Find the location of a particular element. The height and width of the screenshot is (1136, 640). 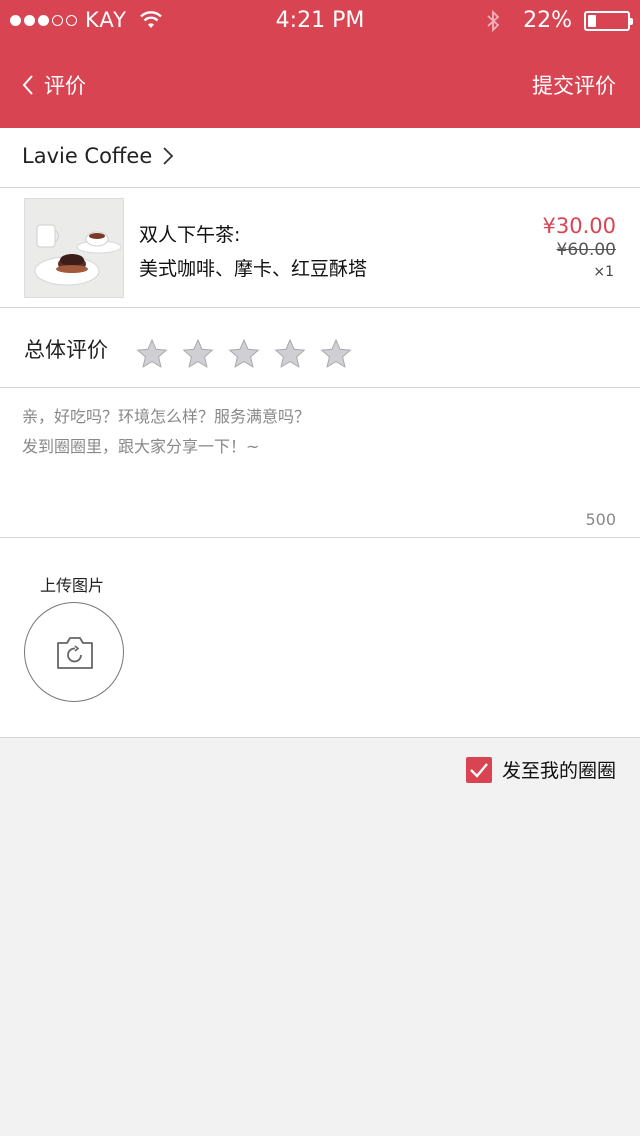

comment-input is located at coordinates (317, 457).